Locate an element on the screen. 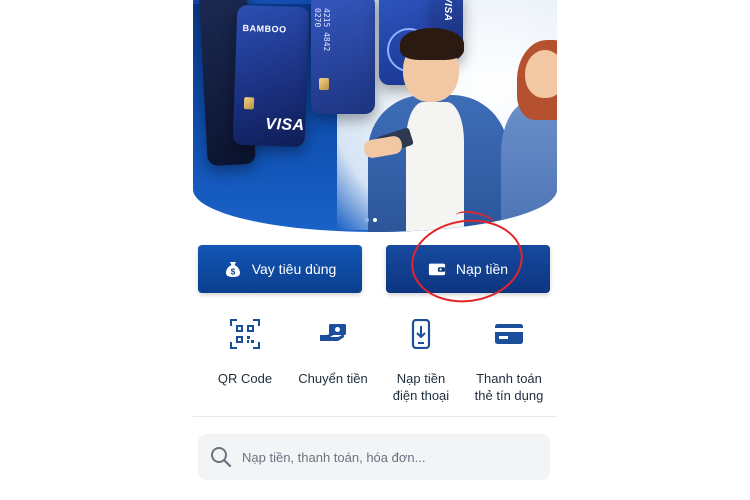  consumer-loan-label: Vay tiêu dùng is located at coordinates (294, 269).